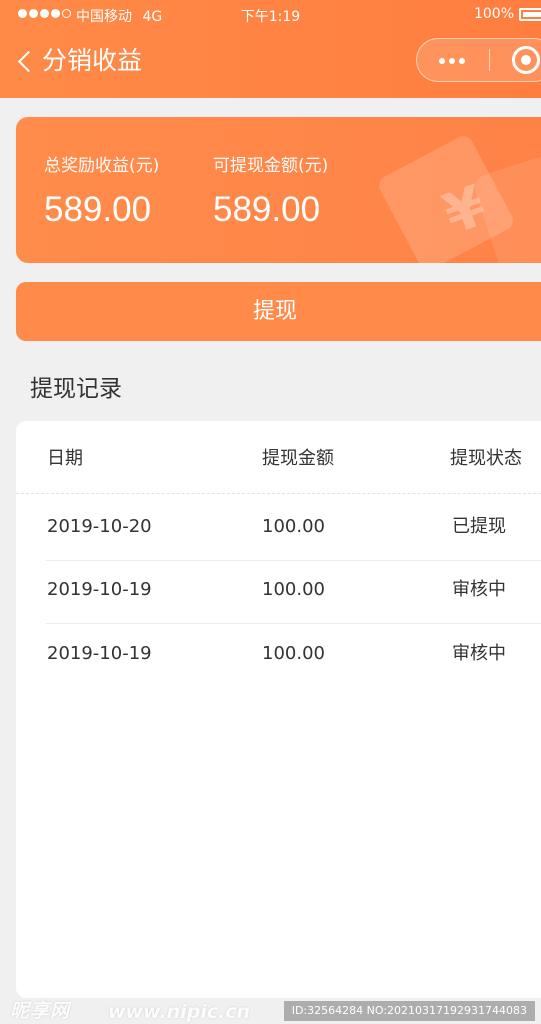 The width and height of the screenshot is (541, 1024). What do you see at coordinates (478, 60) in the screenshot?
I see `mini-program-capsule` at bounding box center [478, 60].